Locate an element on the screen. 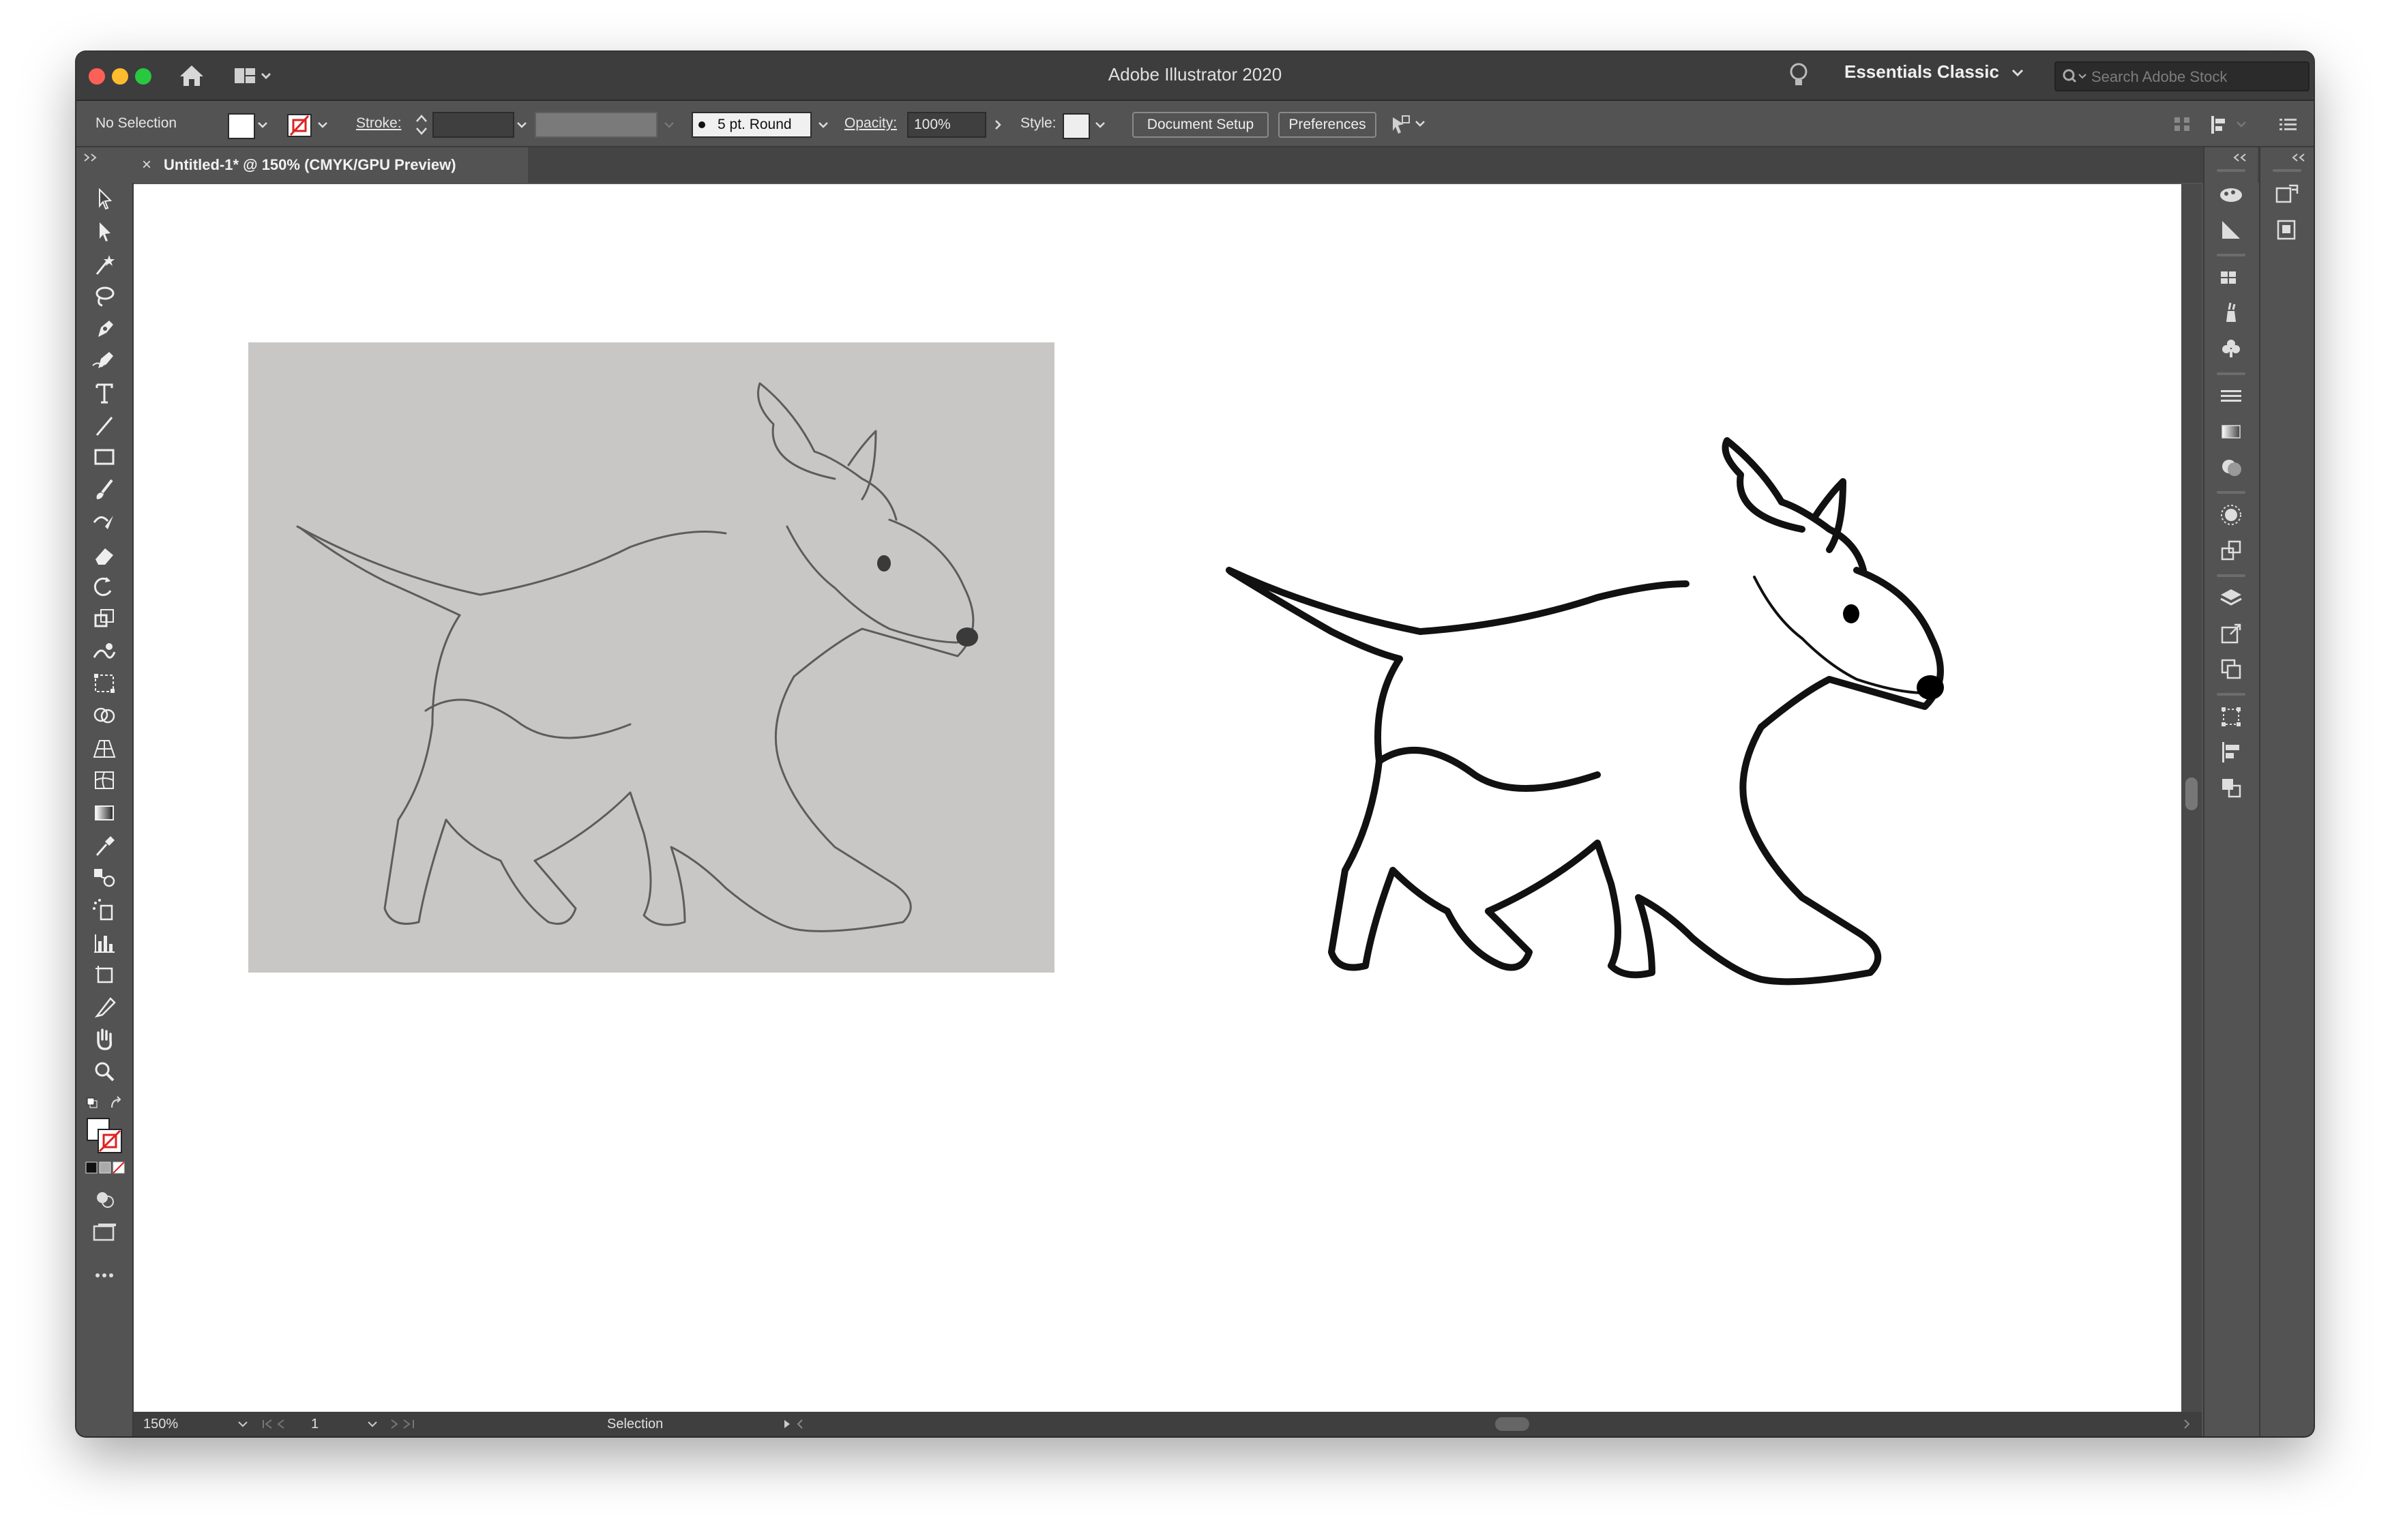 This screenshot has height=1540, width=2390. graphic-styles-icon is located at coordinates (2231, 551).